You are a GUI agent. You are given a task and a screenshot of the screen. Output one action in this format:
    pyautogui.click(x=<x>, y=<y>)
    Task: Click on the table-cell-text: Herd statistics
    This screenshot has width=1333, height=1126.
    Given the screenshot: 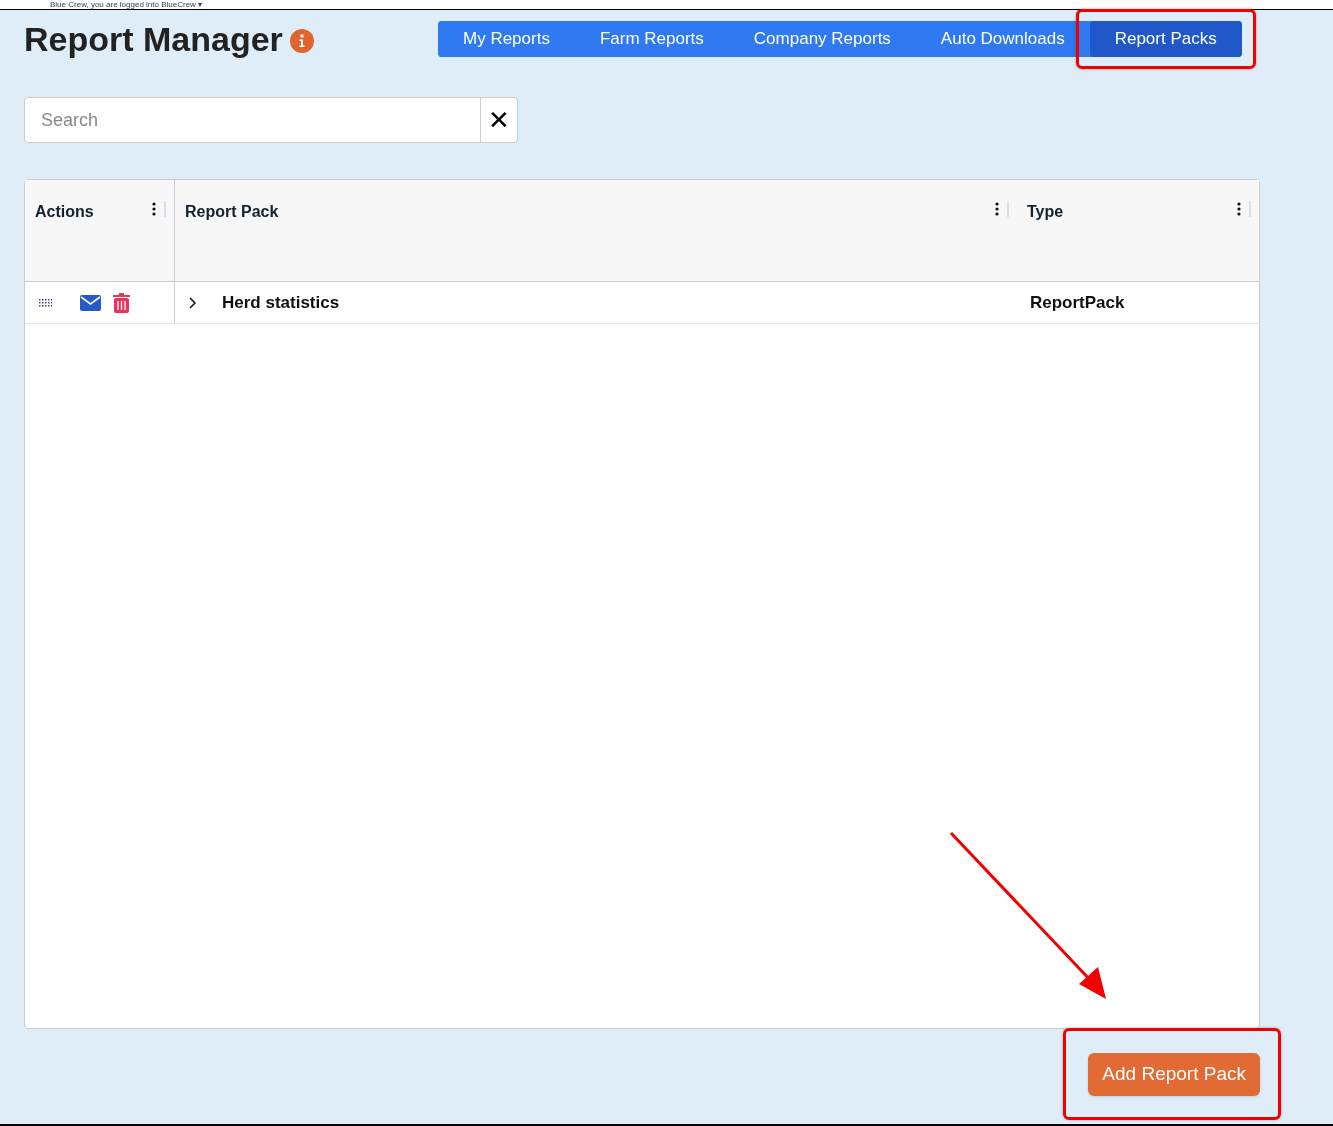 What is the action you would take?
    pyautogui.click(x=281, y=302)
    